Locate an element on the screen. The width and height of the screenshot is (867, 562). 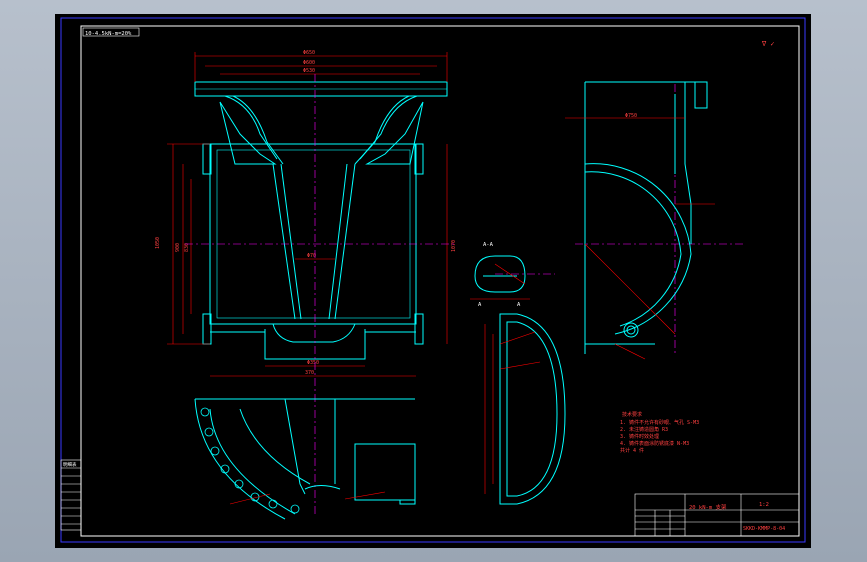
tech-req-line-5: 共计 4 件 is located at coordinates (632, 450).